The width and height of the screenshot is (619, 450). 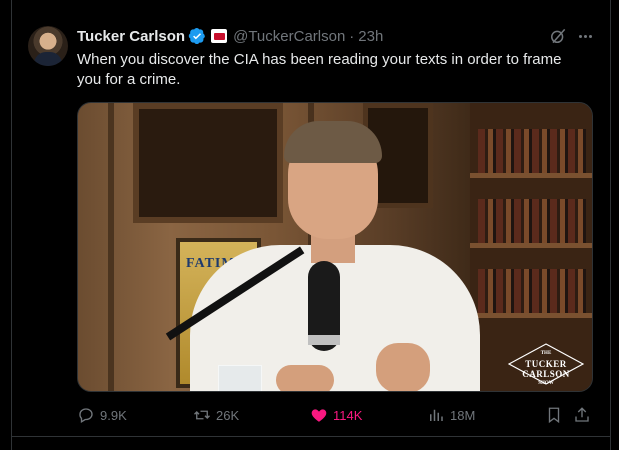 What do you see at coordinates (197, 36) in the screenshot?
I see `verified-badge-icon` at bounding box center [197, 36].